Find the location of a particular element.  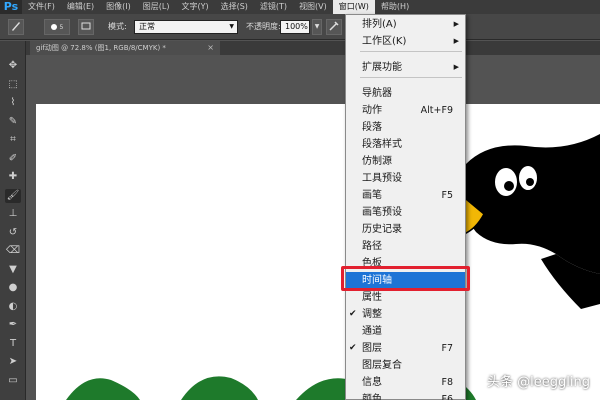

menu-item-3: 图层(L) is located at coordinates (156, 7).